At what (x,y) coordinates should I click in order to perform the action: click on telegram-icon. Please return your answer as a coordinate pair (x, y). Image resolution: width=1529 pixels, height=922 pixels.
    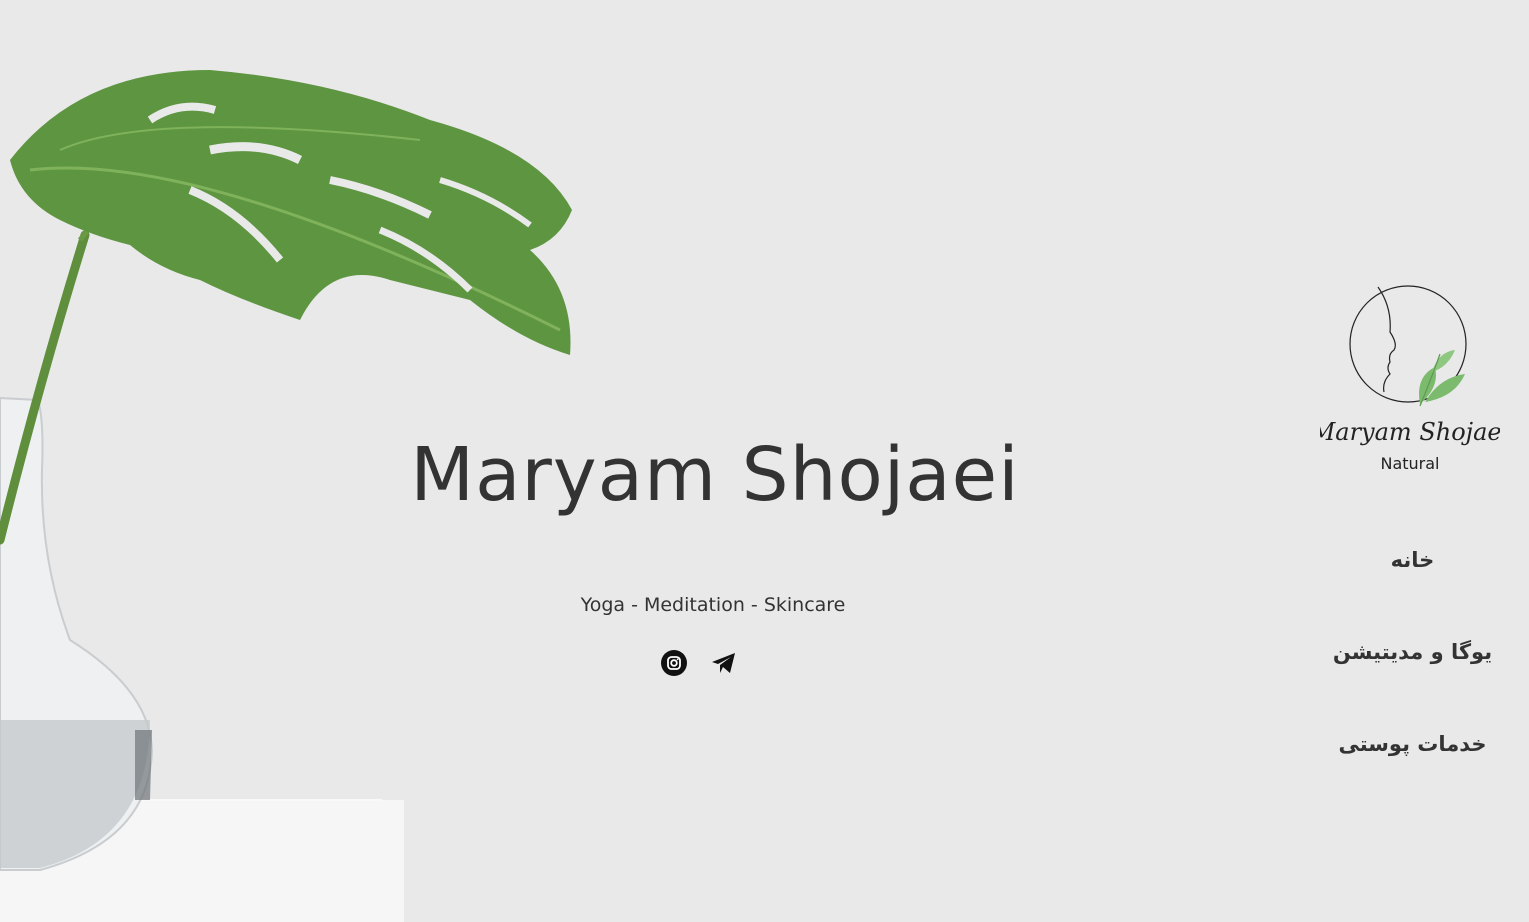
    Looking at the image, I should click on (723, 663).